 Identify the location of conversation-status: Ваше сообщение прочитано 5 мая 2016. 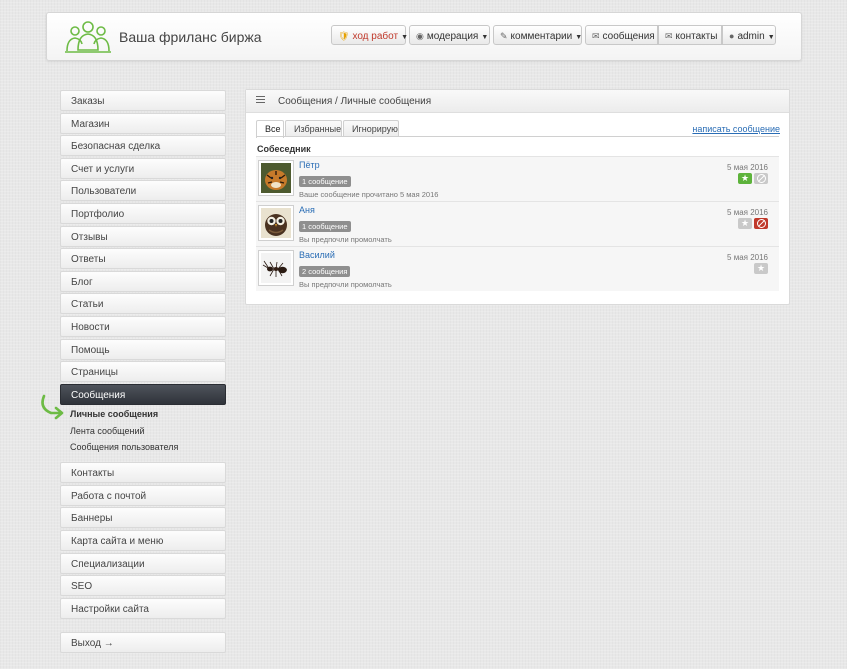
(369, 194).